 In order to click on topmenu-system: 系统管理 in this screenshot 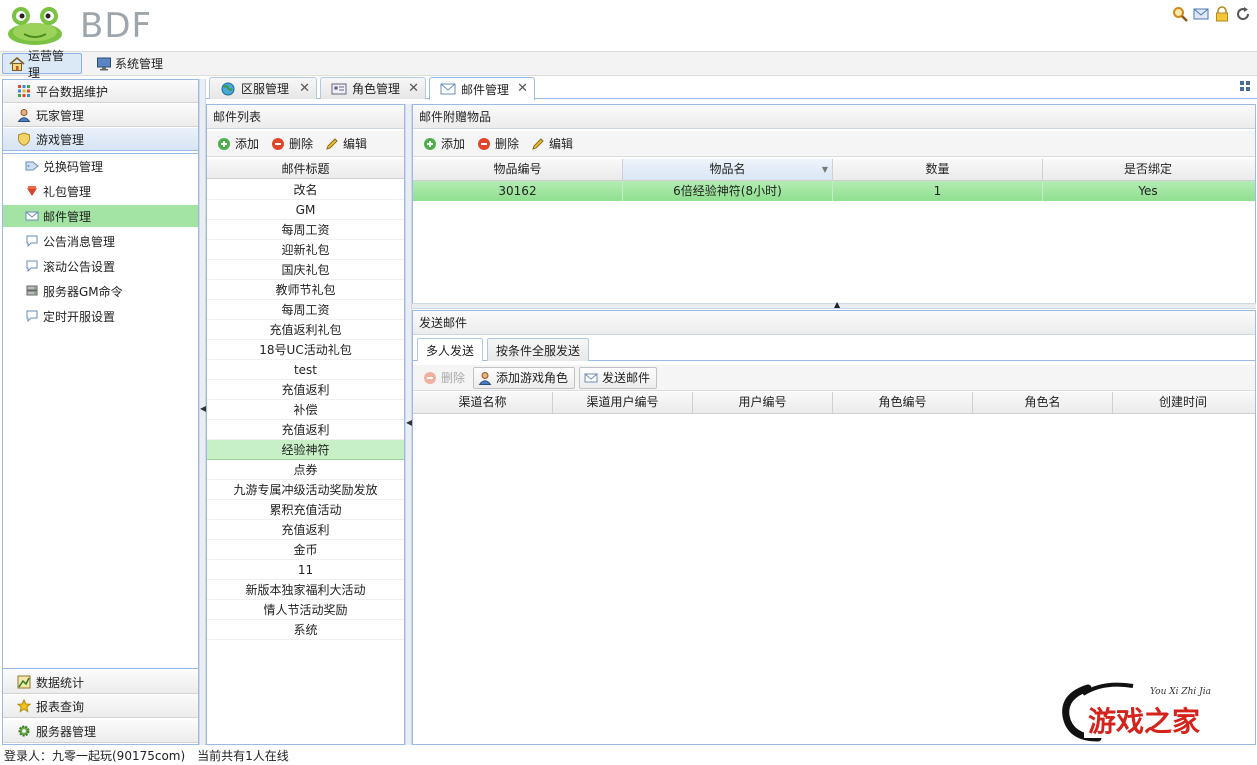, I will do `click(129, 63)`.